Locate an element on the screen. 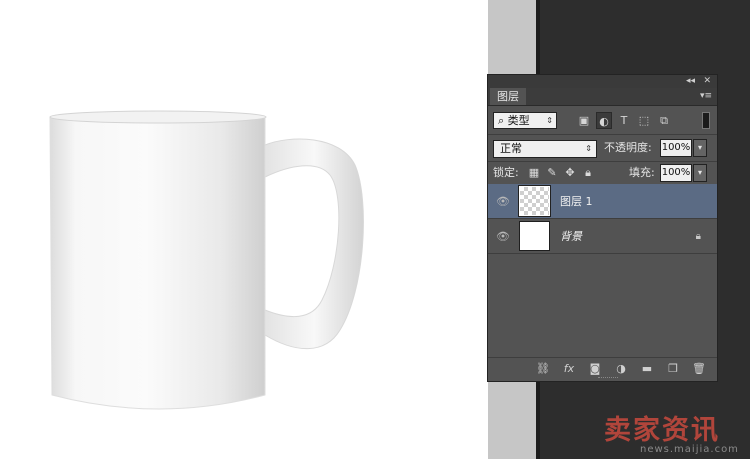 The width and height of the screenshot is (750, 459). layer-row: 👁︎ 背景 🔒︎ is located at coordinates (602, 236).